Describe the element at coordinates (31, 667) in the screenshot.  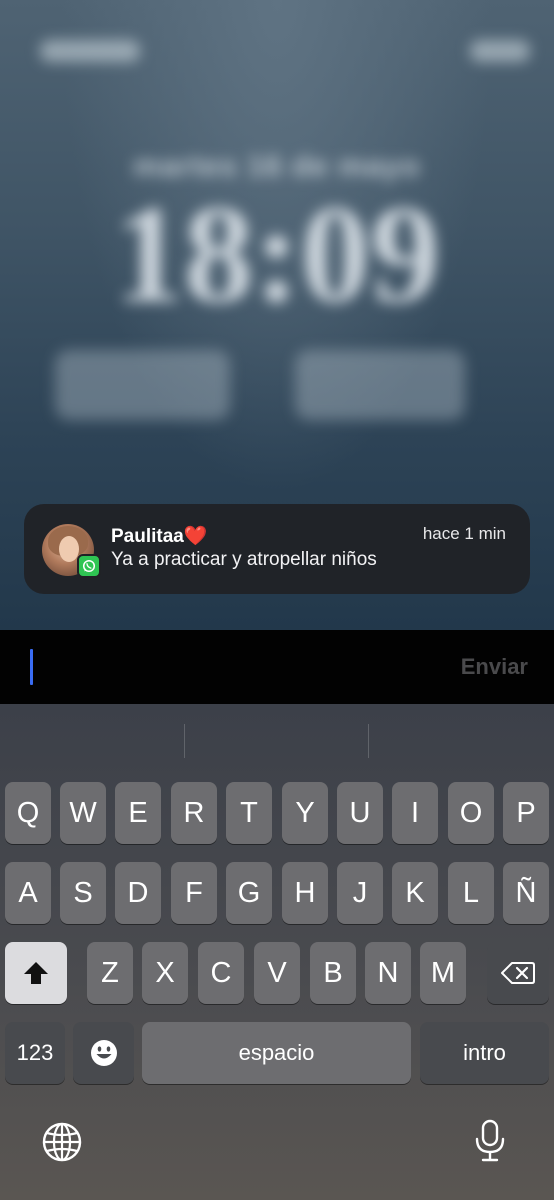
I see `text-cursor` at that location.